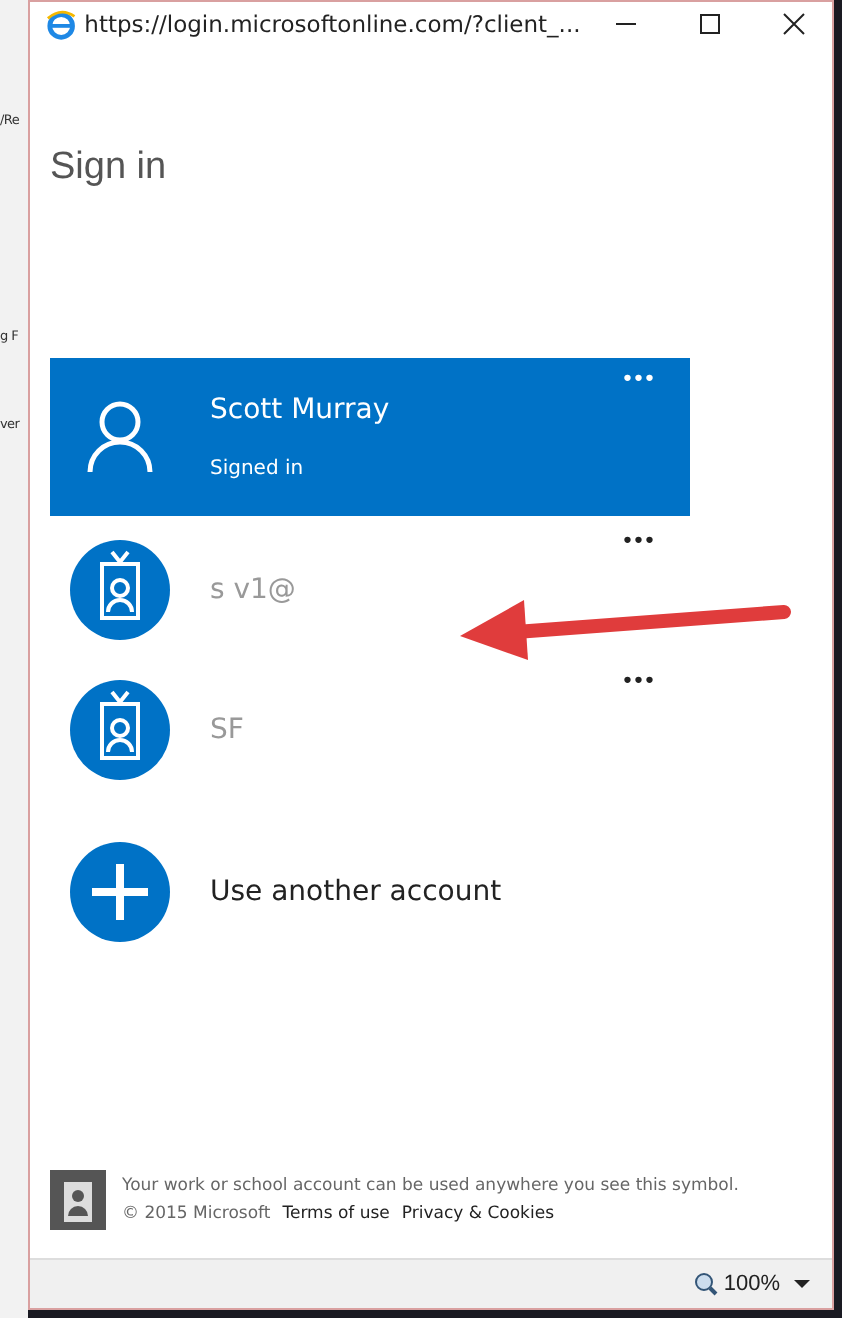 The width and height of the screenshot is (842, 1318). I want to click on close-icon, so click(794, 24).